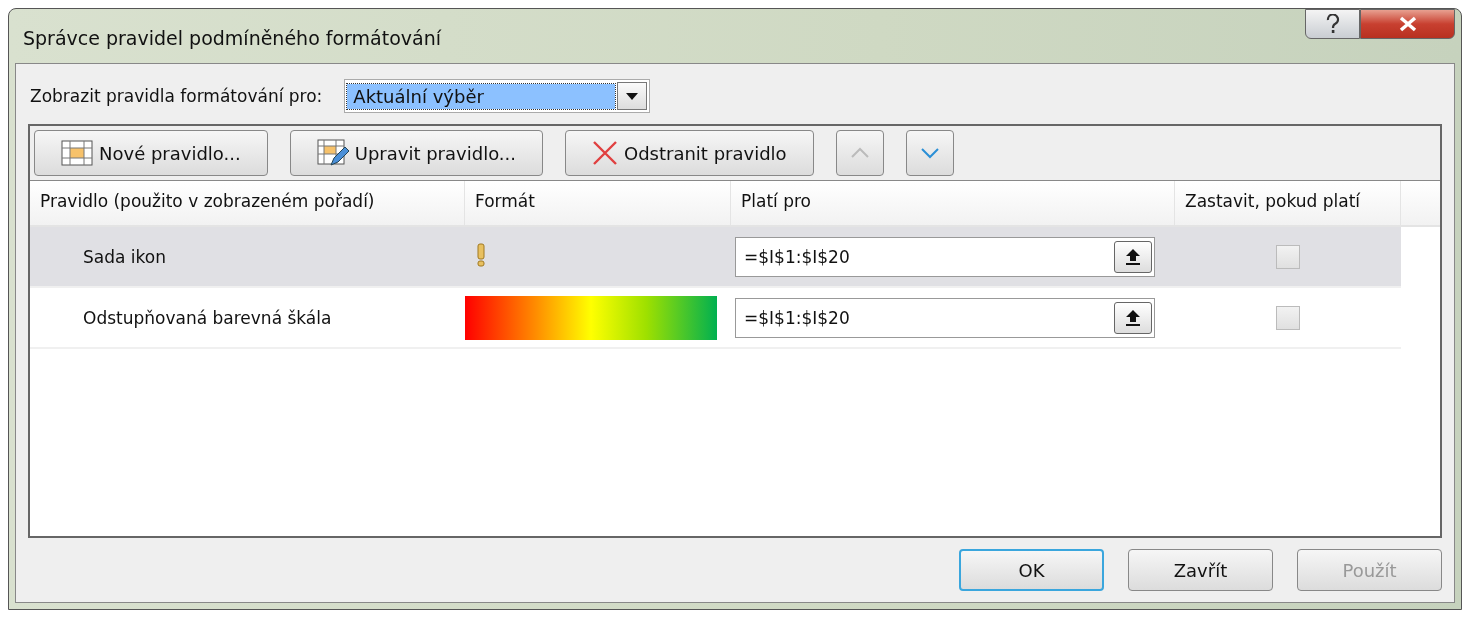  I want to click on close-button, so click(1407, 24).